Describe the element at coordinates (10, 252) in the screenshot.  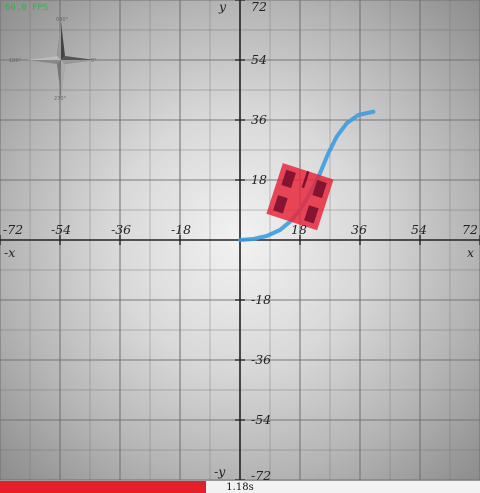
I see `x-axis-negative-label: -x` at that location.